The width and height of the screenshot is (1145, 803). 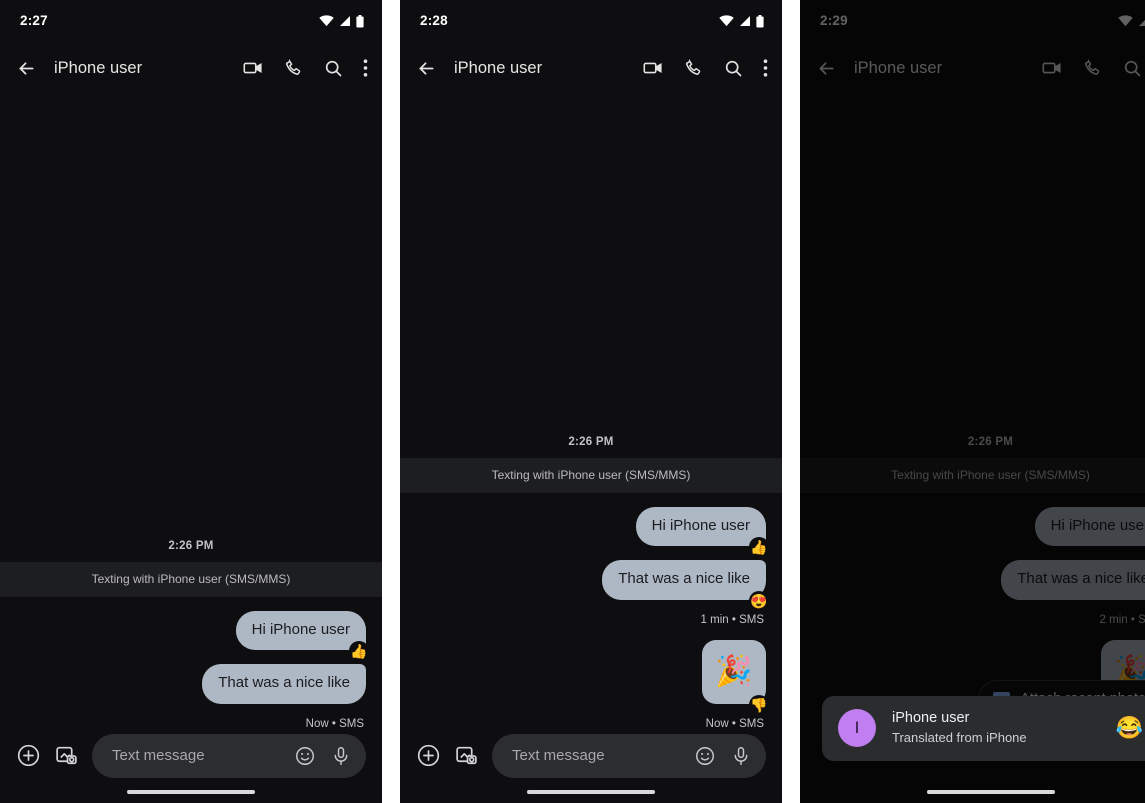 What do you see at coordinates (732, 620) in the screenshot?
I see `message-meta: 1 min • SMS` at bounding box center [732, 620].